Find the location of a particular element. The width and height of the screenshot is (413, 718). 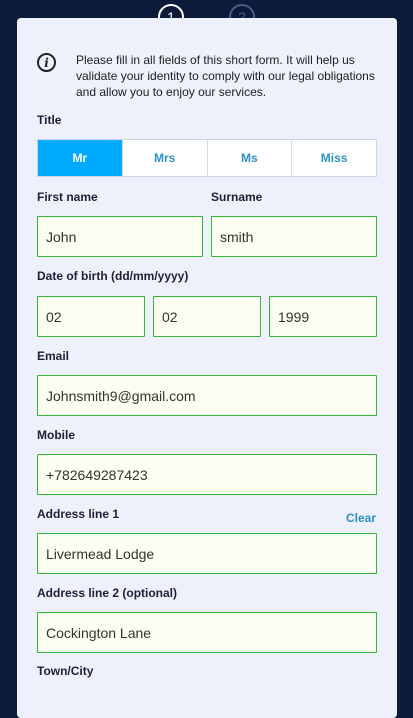

title-selector: Mr Mrs Ms Miss is located at coordinates (207, 158).